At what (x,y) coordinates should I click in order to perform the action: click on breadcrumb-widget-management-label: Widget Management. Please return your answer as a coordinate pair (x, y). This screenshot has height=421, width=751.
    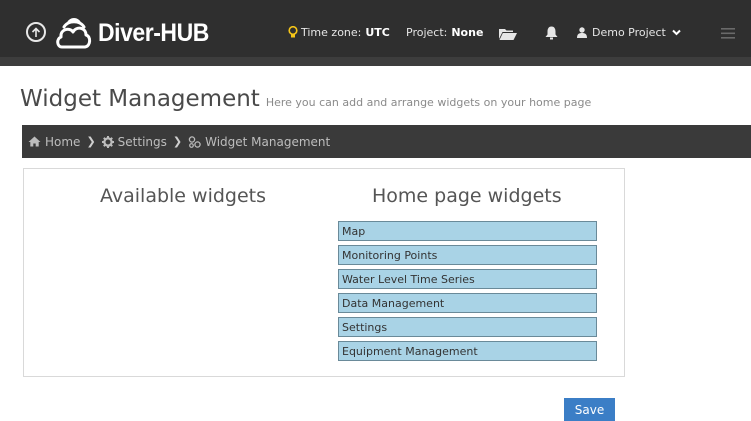
    Looking at the image, I should click on (268, 141).